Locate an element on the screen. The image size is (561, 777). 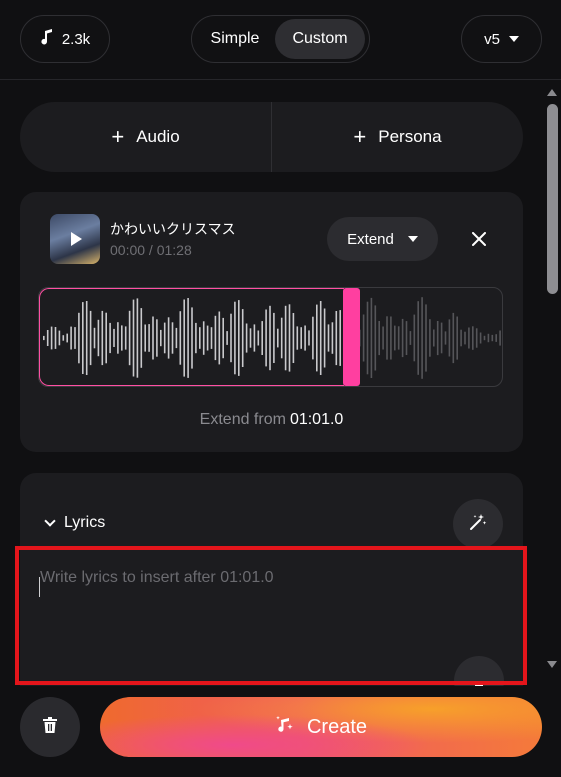
extend-label: Extend is located at coordinates (370, 239).